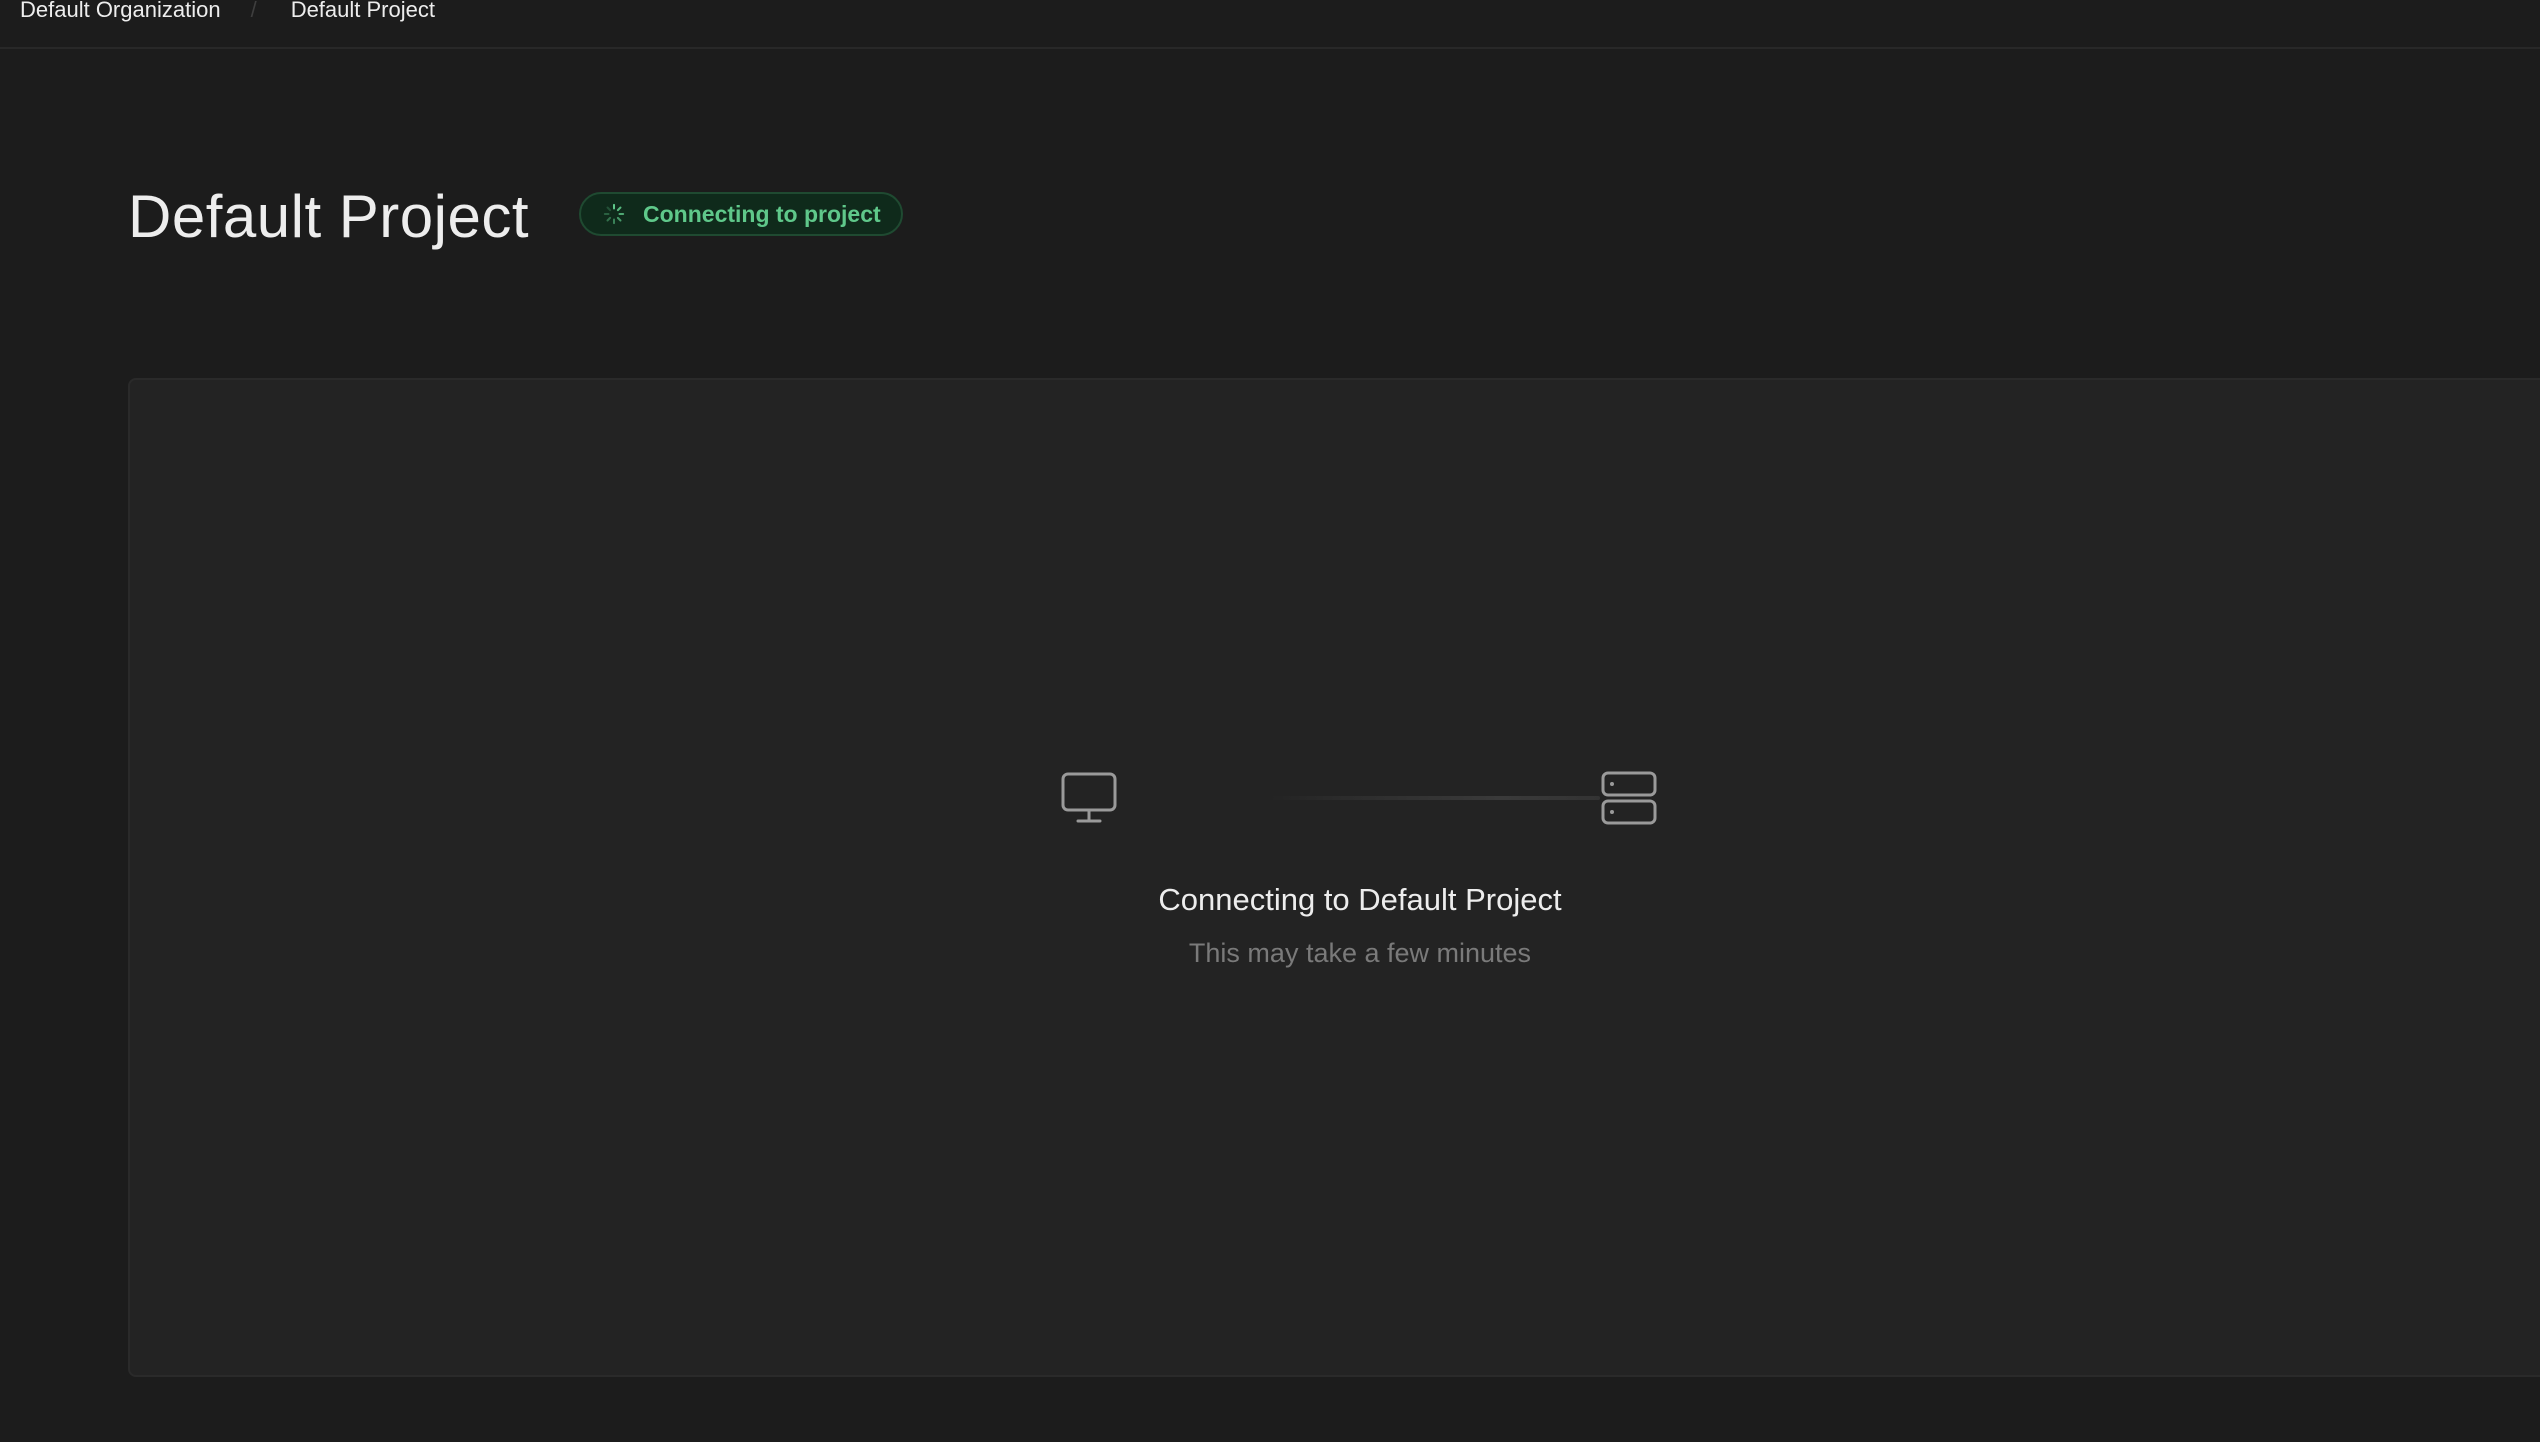  What do you see at coordinates (1089, 797) in the screenshot?
I see `monitor-icon` at bounding box center [1089, 797].